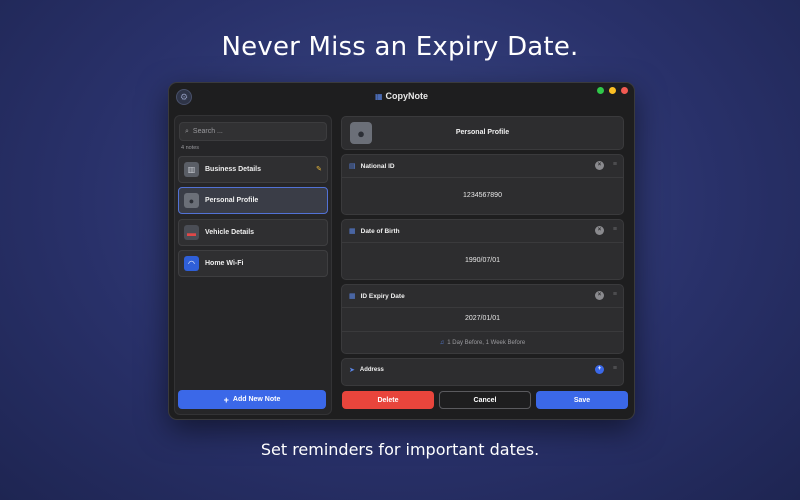 Image resolution: width=800 pixels, height=500 pixels. What do you see at coordinates (191, 200) in the screenshot?
I see `person-icon: ●` at bounding box center [191, 200].